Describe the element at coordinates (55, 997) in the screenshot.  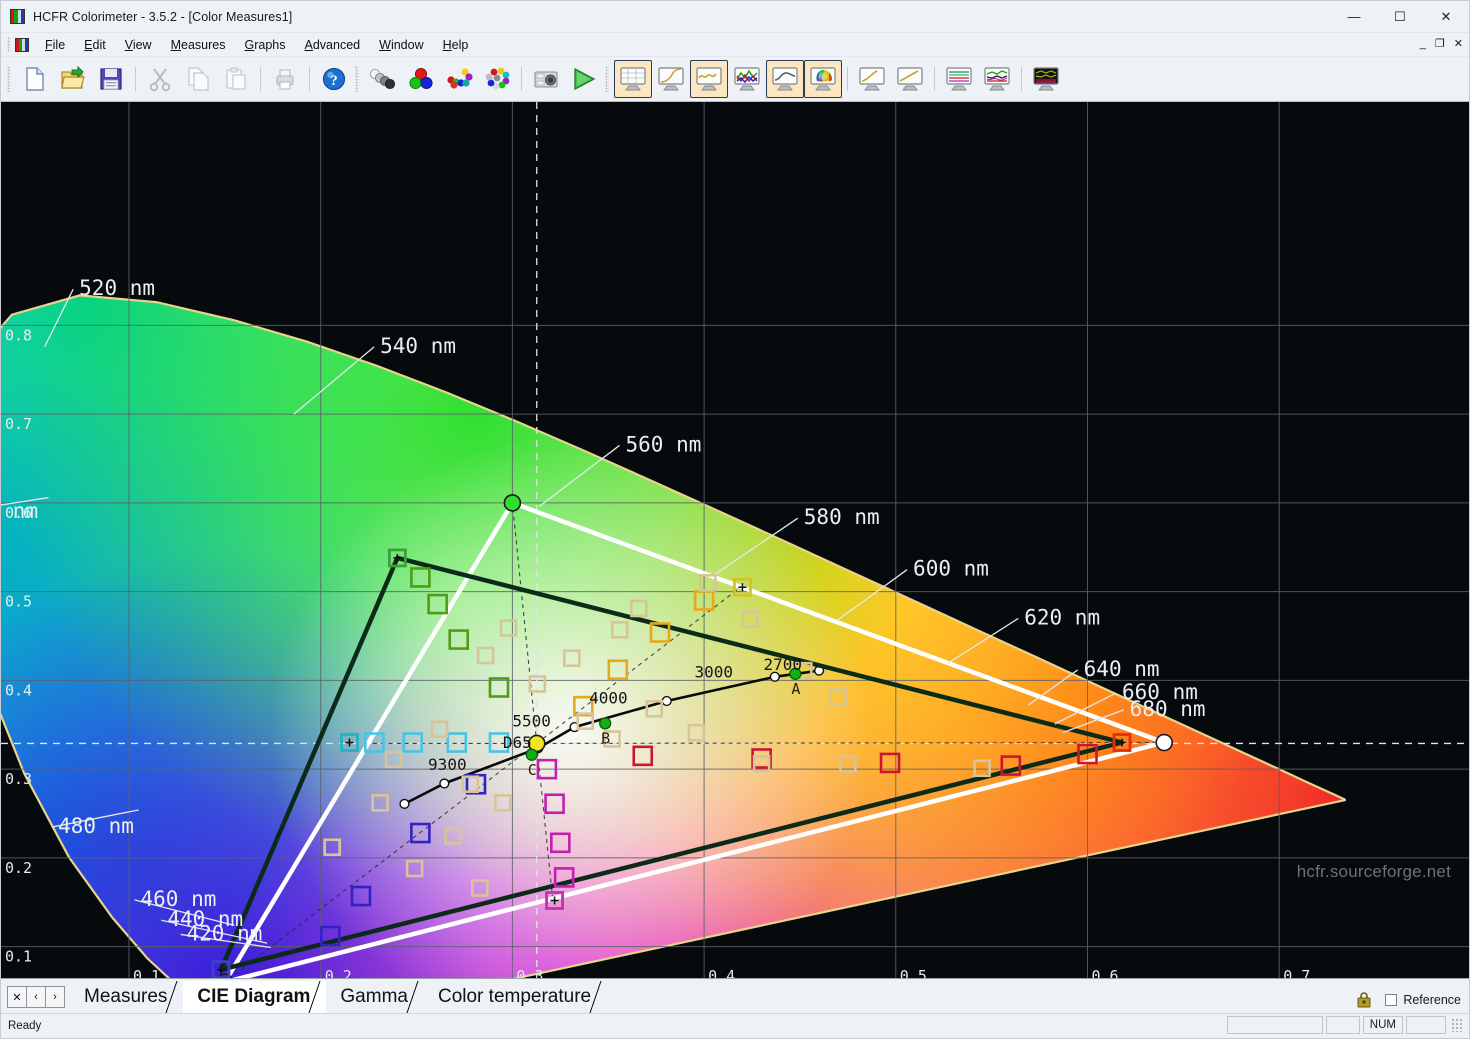
I see `tab-next-button: ›` at that location.